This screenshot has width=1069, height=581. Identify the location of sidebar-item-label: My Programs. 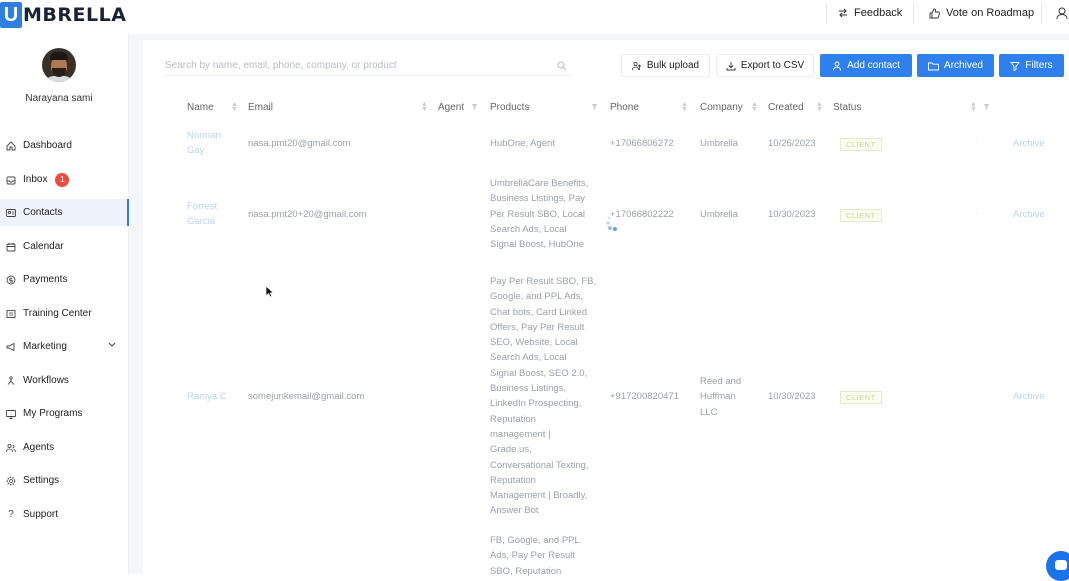
(53, 413).